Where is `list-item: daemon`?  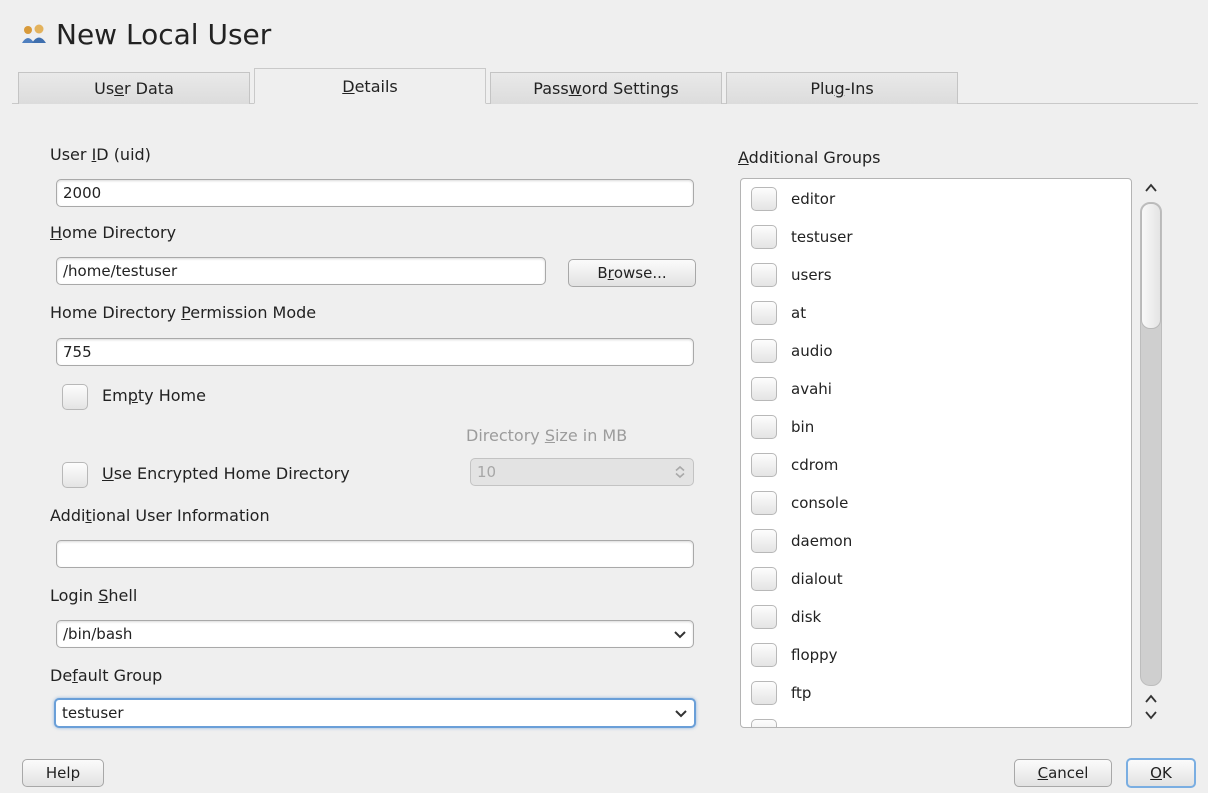 list-item: daemon is located at coordinates (801, 541).